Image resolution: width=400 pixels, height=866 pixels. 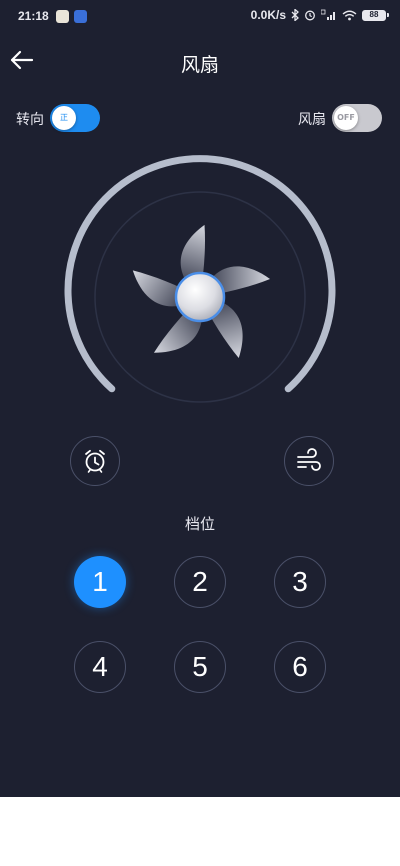 What do you see at coordinates (328, 14) in the screenshot?
I see `signal-icon` at bounding box center [328, 14].